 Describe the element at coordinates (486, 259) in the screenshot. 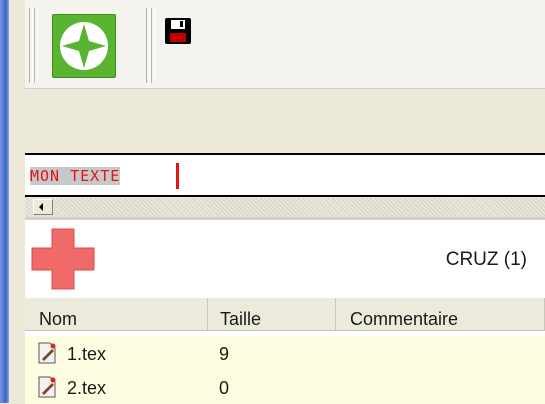

I see `panel-title: CRUZ (1)` at that location.